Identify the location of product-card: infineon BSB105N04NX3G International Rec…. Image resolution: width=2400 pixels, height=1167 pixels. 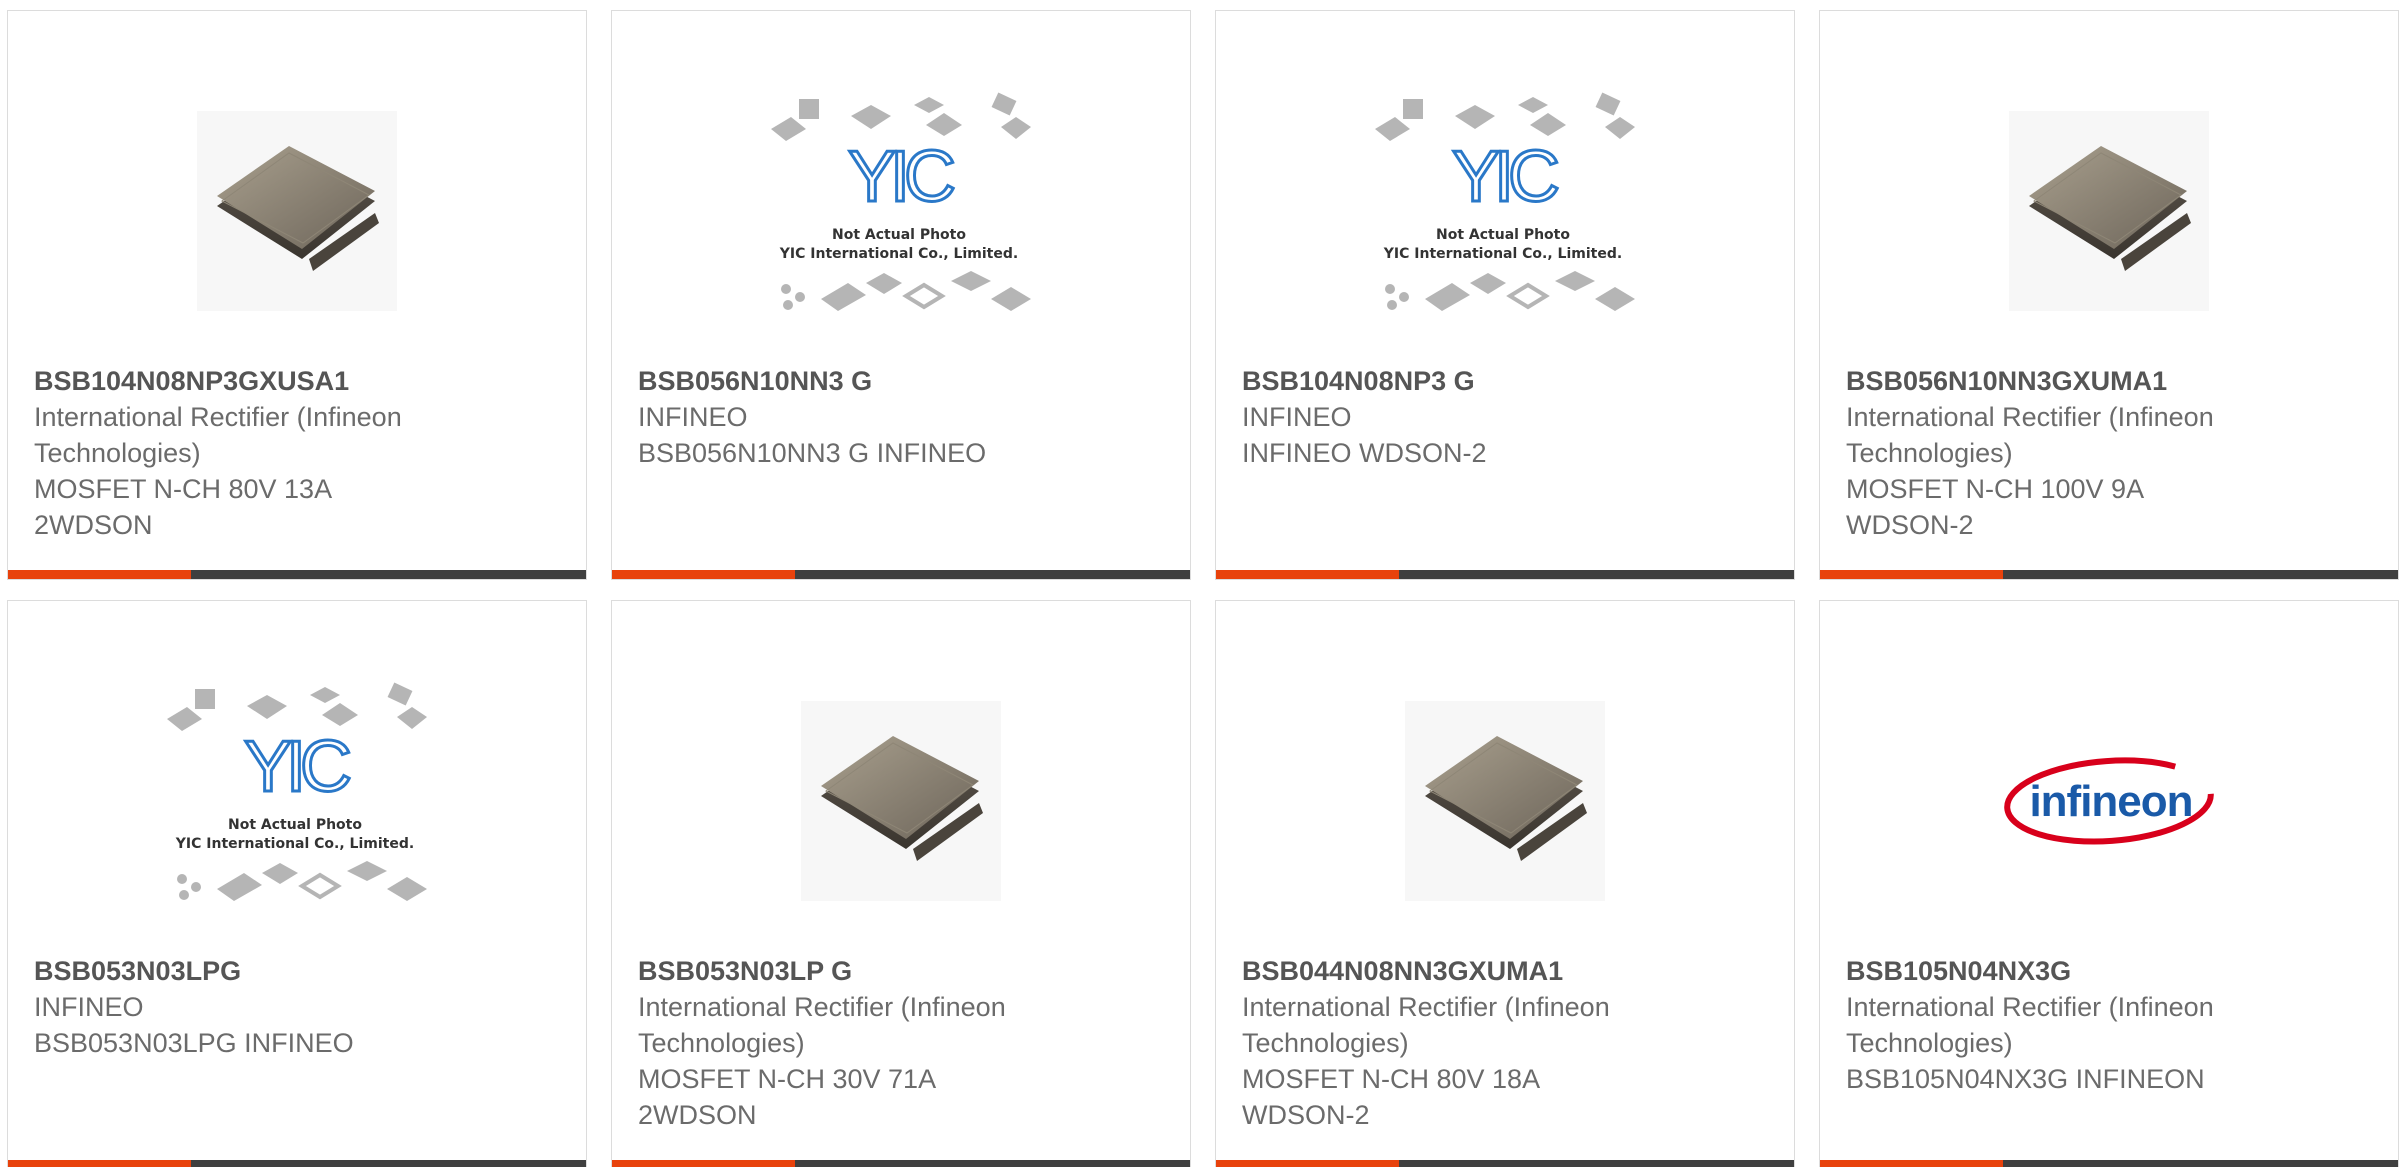
(2109, 883).